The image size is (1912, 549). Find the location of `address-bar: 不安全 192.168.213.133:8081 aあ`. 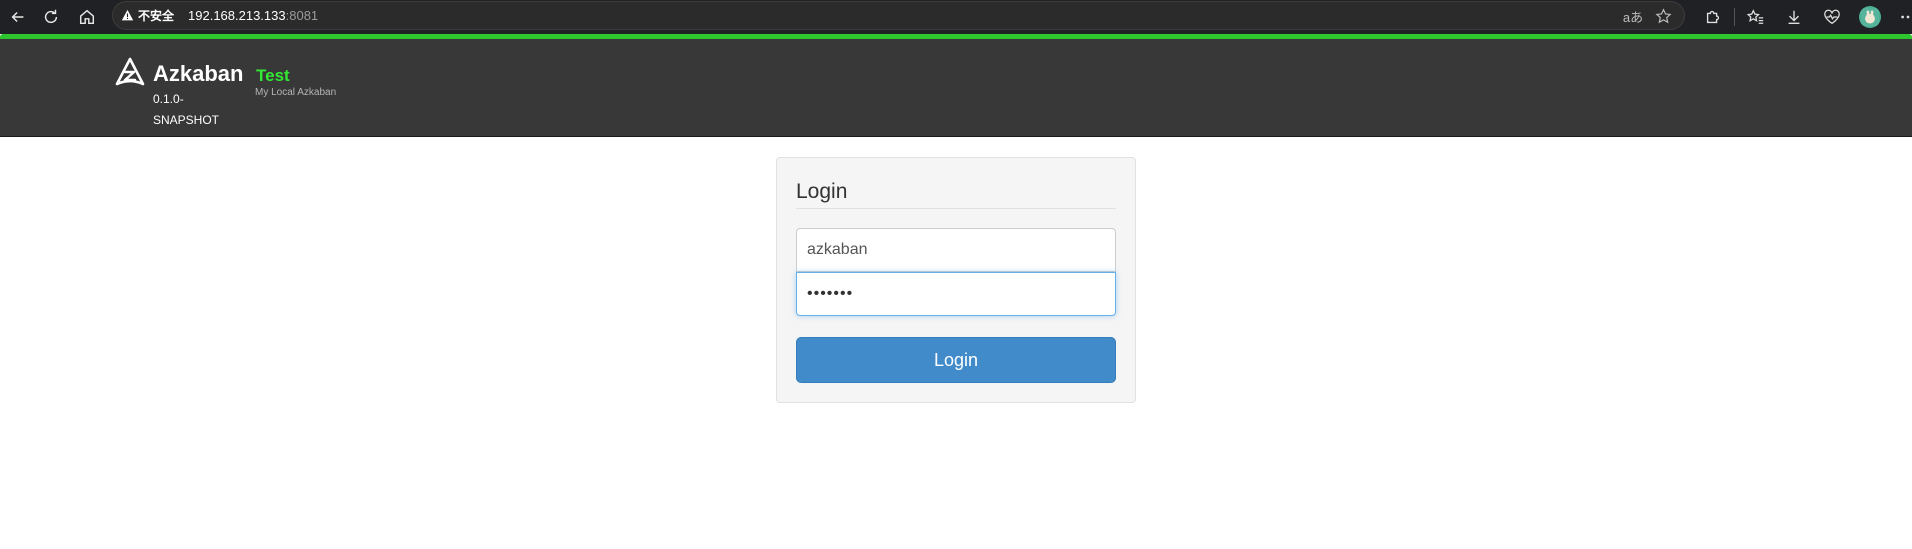

address-bar: 不安全 192.168.213.133:8081 aあ is located at coordinates (898, 15).